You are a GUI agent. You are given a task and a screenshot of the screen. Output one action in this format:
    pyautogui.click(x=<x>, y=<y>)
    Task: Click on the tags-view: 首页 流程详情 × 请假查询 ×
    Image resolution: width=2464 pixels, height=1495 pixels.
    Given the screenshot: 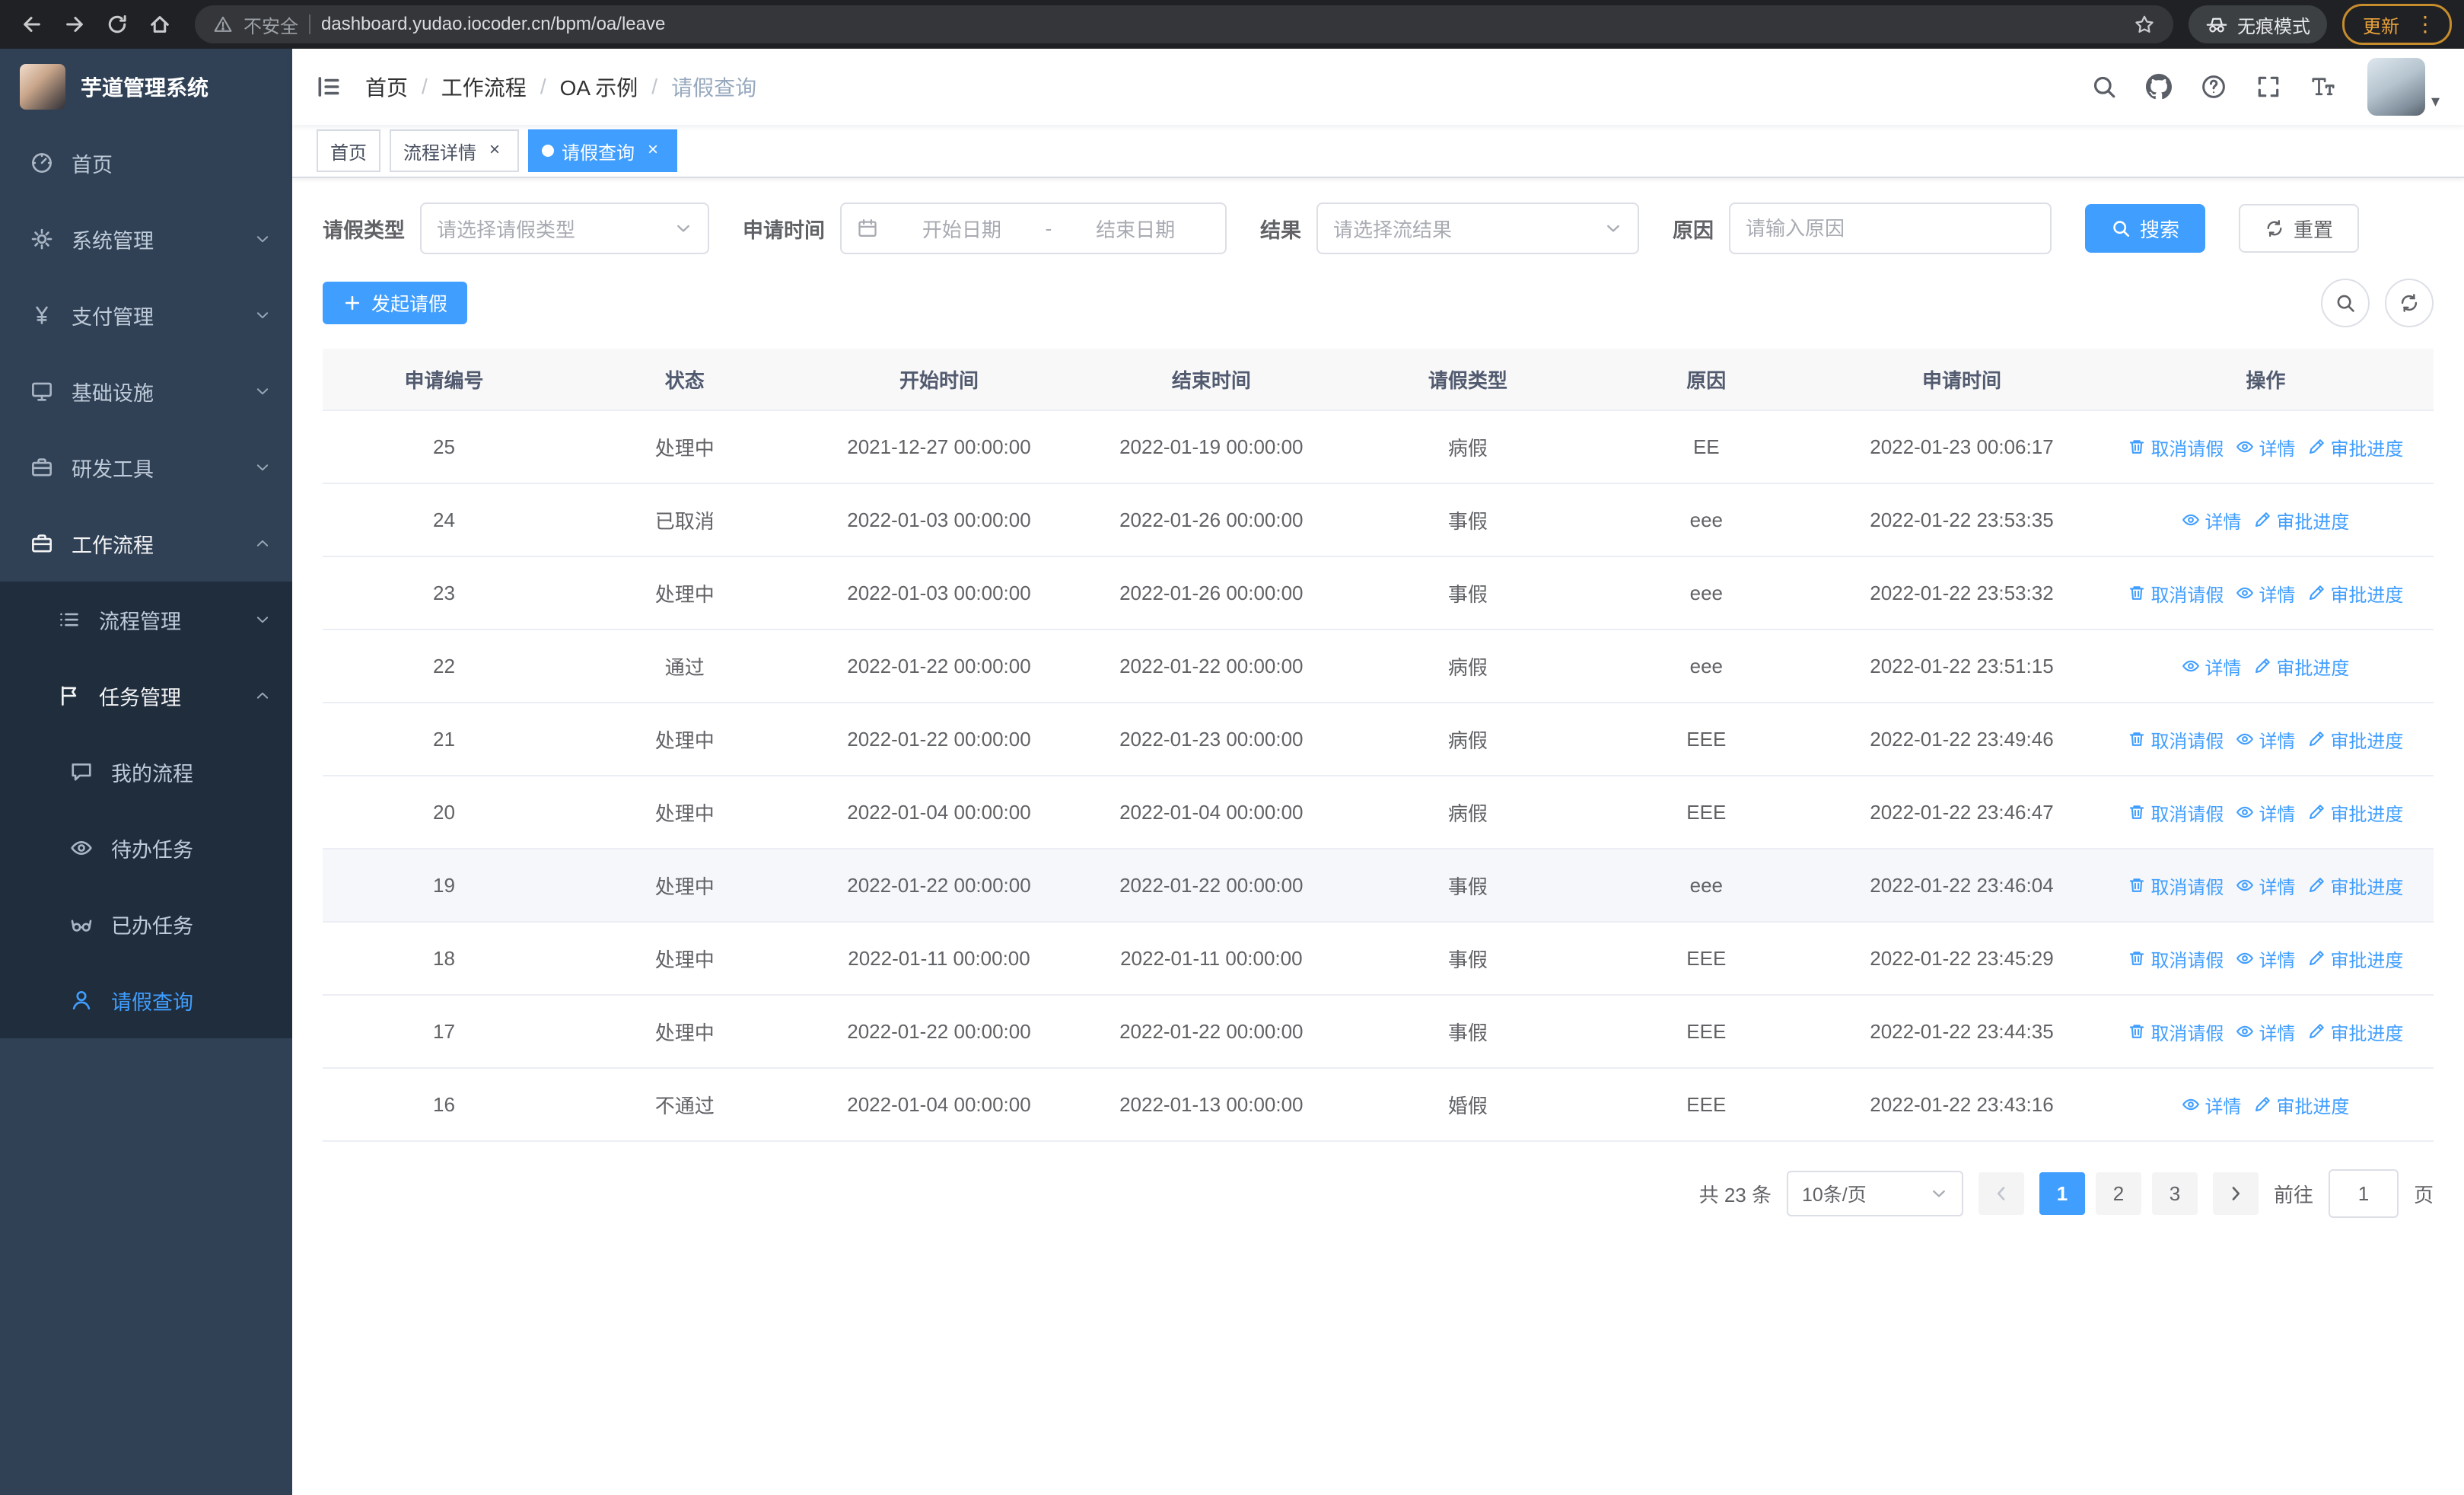 What is the action you would take?
    pyautogui.click(x=1378, y=151)
    